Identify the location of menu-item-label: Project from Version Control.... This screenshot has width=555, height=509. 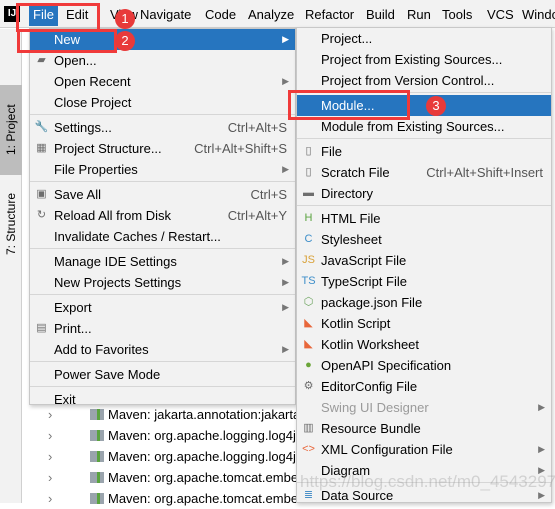
(408, 80).